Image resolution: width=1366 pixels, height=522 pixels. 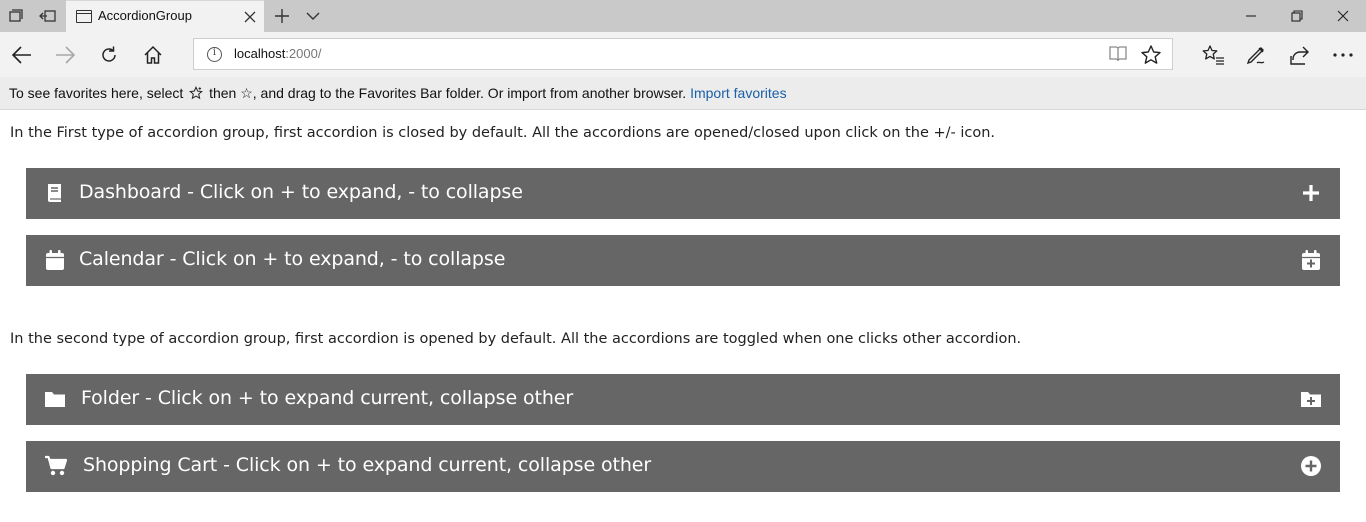 What do you see at coordinates (55, 260) in the screenshot?
I see `calendar-icon` at bounding box center [55, 260].